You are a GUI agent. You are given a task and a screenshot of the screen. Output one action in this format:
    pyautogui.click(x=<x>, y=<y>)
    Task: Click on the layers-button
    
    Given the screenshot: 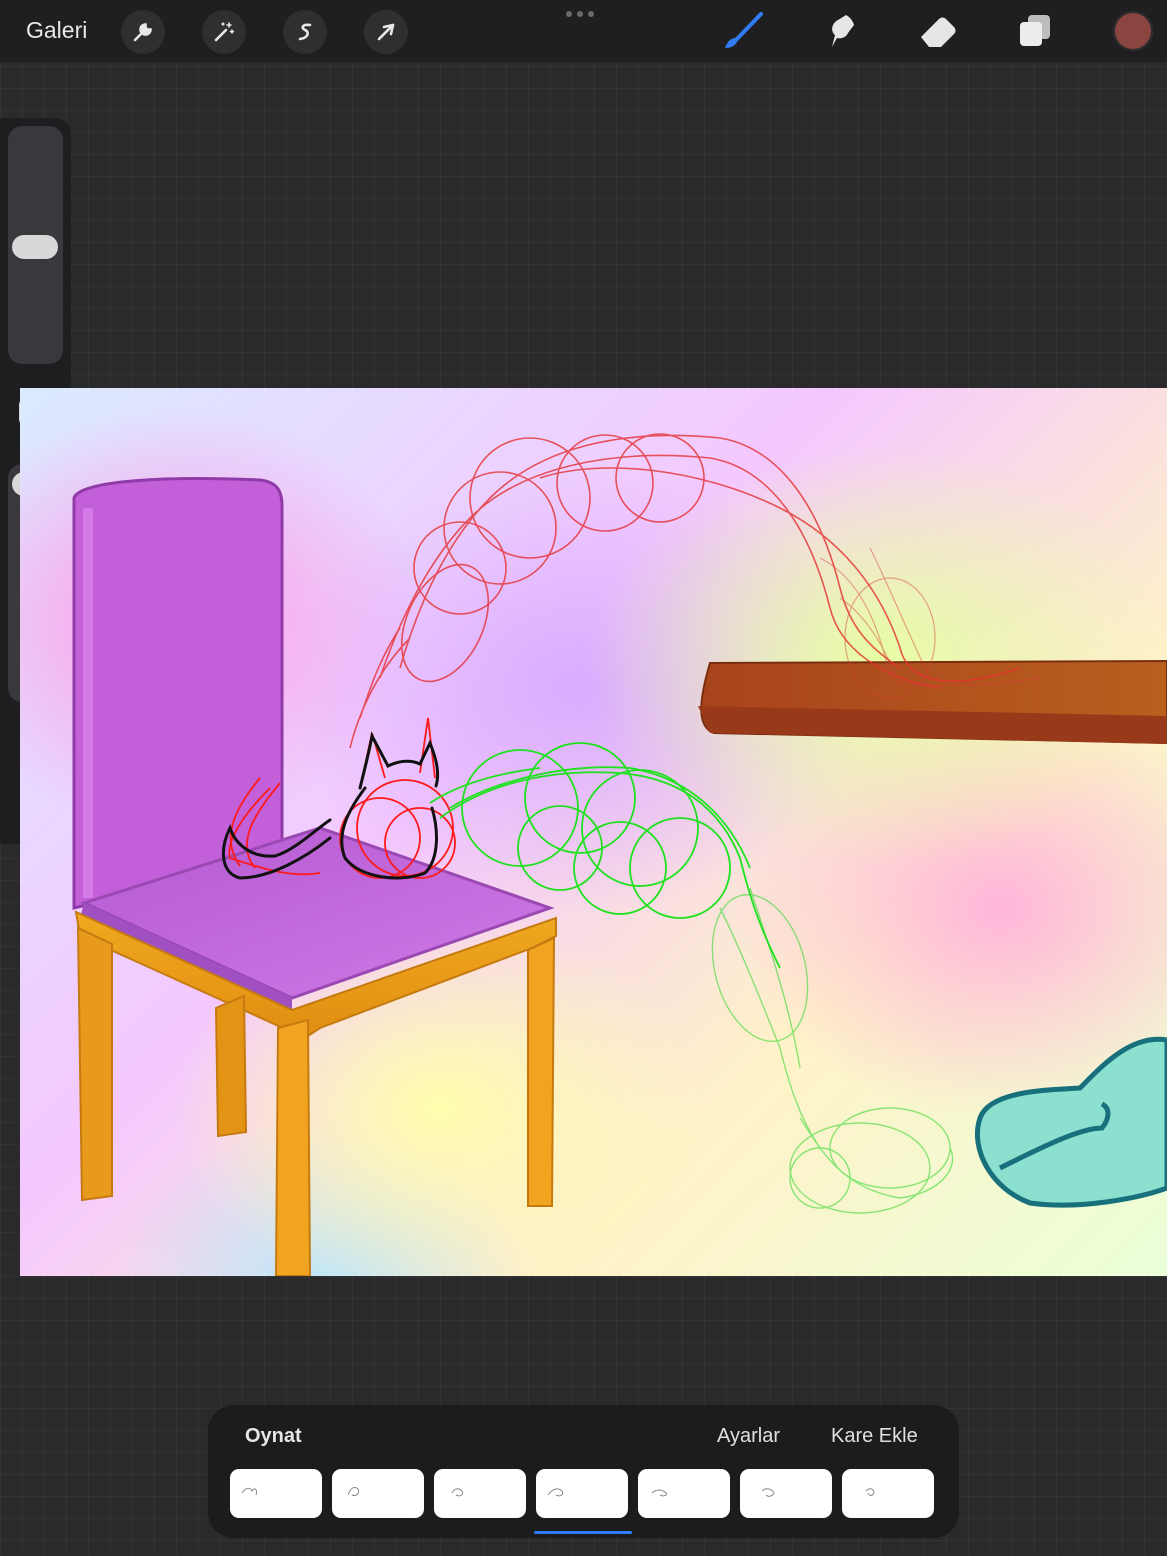 What is the action you would take?
    pyautogui.click(x=1035, y=31)
    